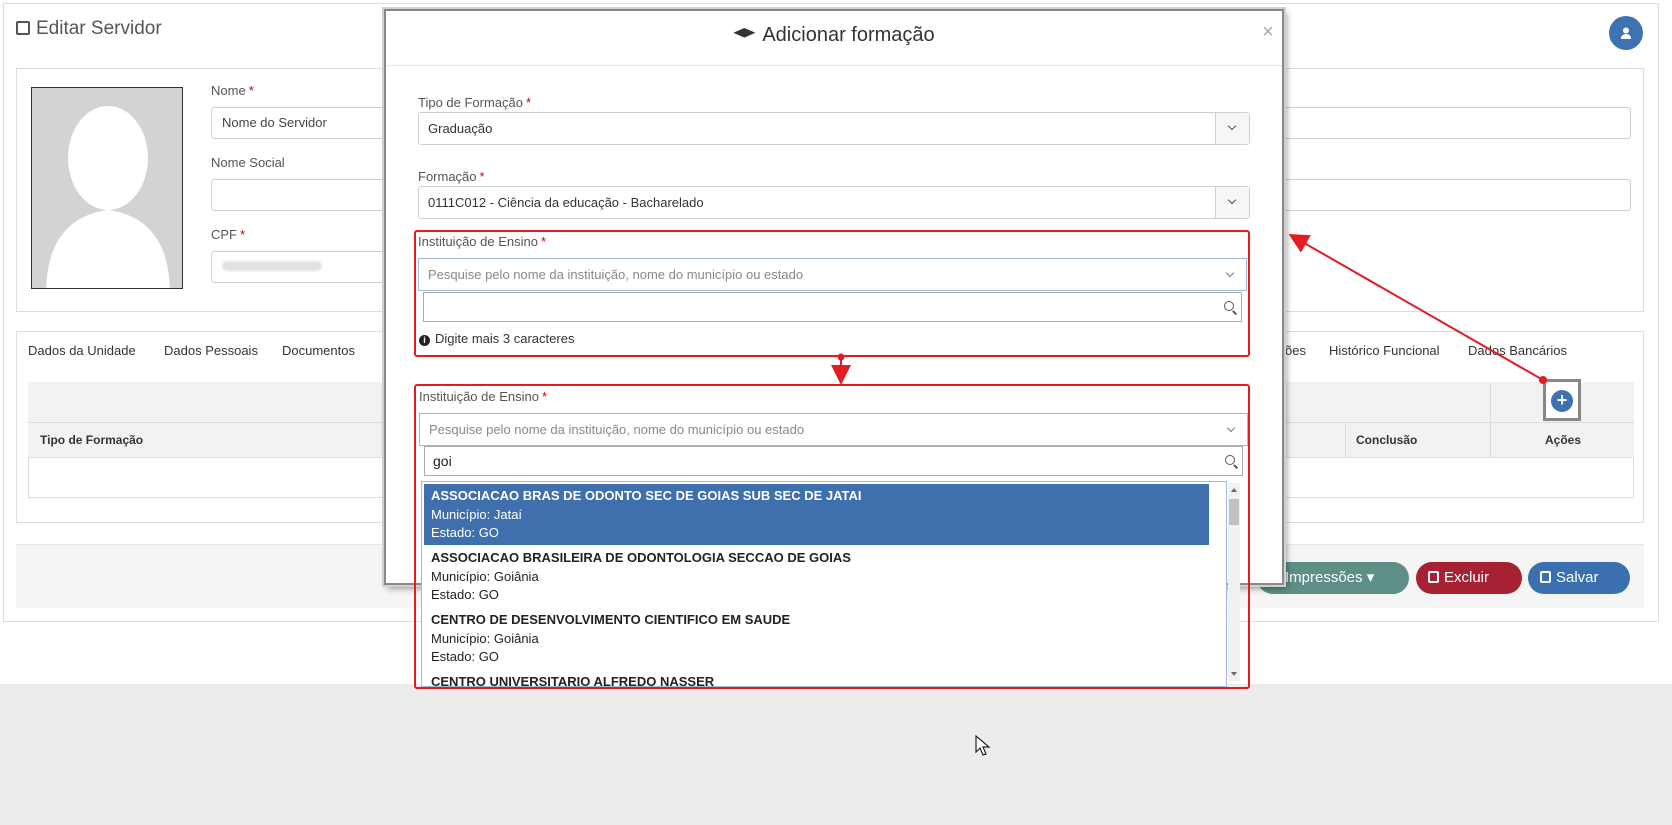  Describe the element at coordinates (832, 293) in the screenshot. I see `annotation-box-step1` at that location.